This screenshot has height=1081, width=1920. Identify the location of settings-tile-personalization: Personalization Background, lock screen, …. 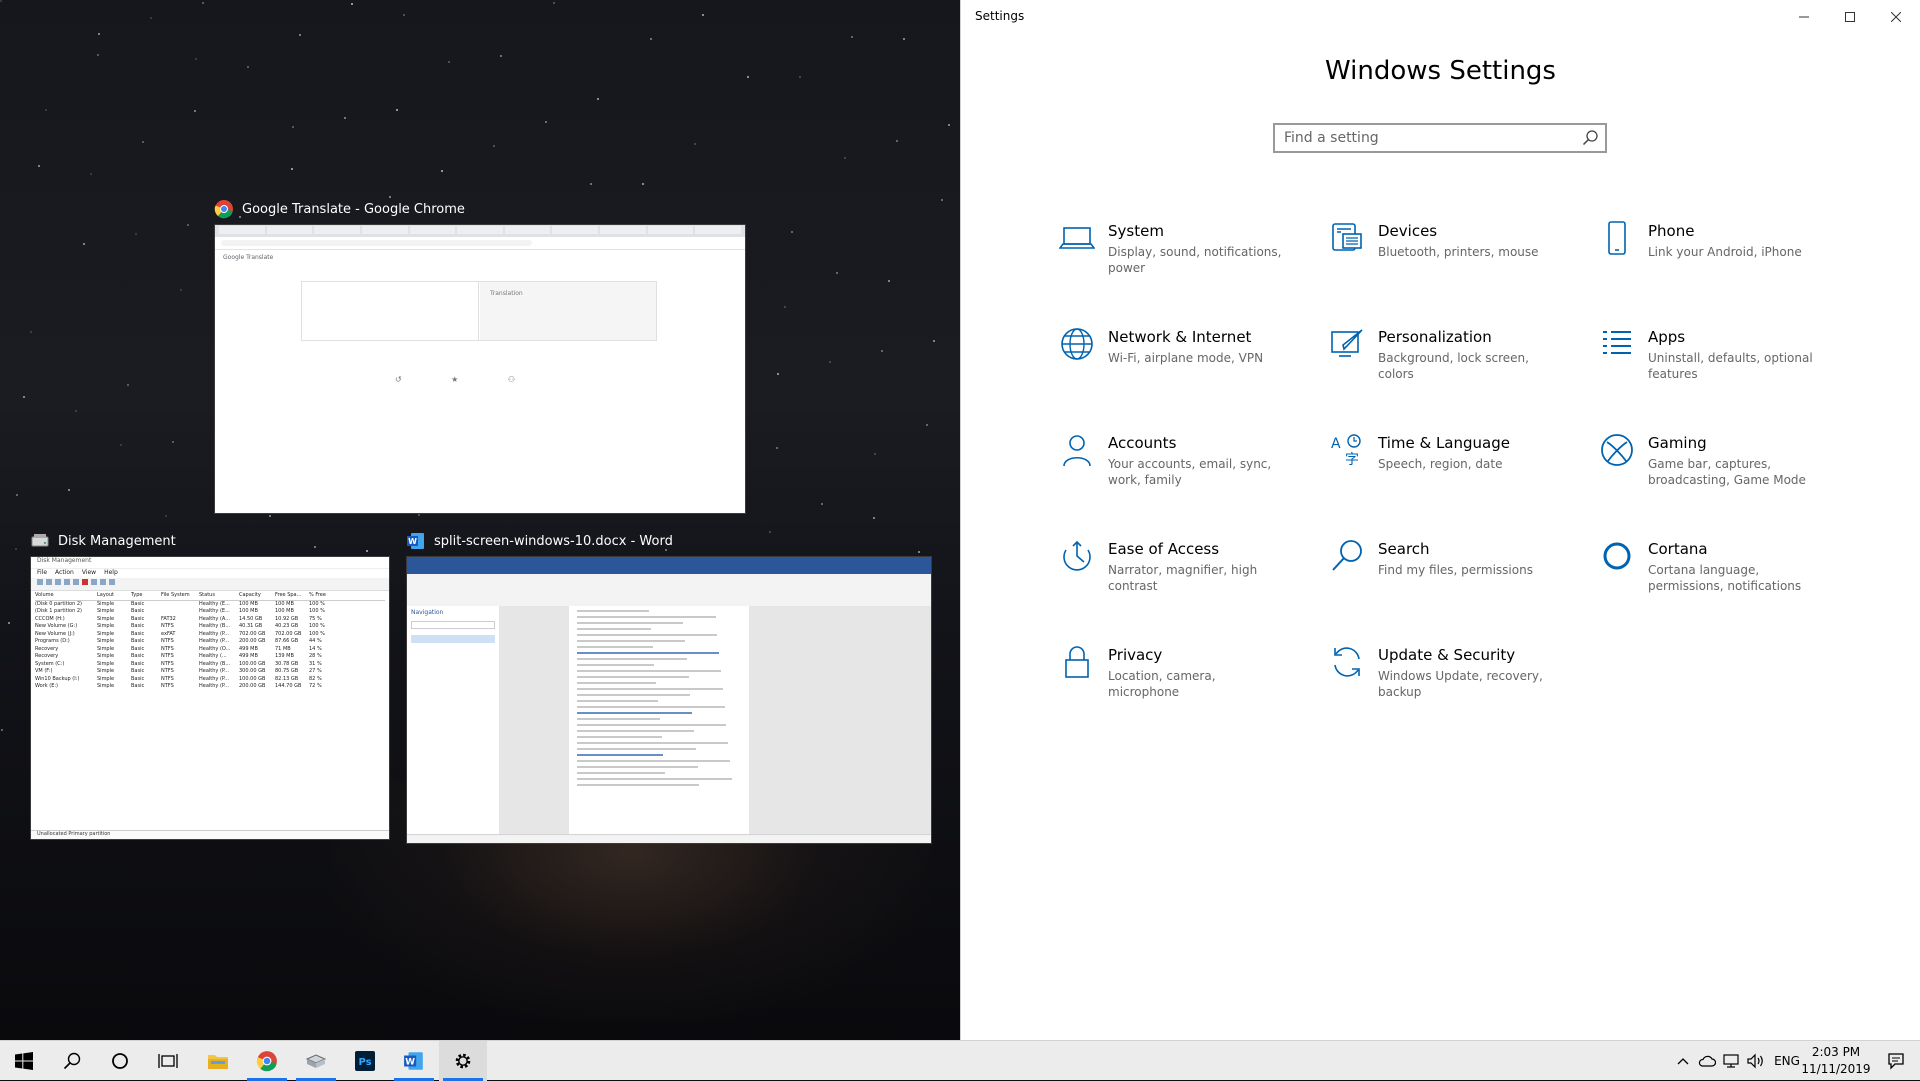
(1449, 369).